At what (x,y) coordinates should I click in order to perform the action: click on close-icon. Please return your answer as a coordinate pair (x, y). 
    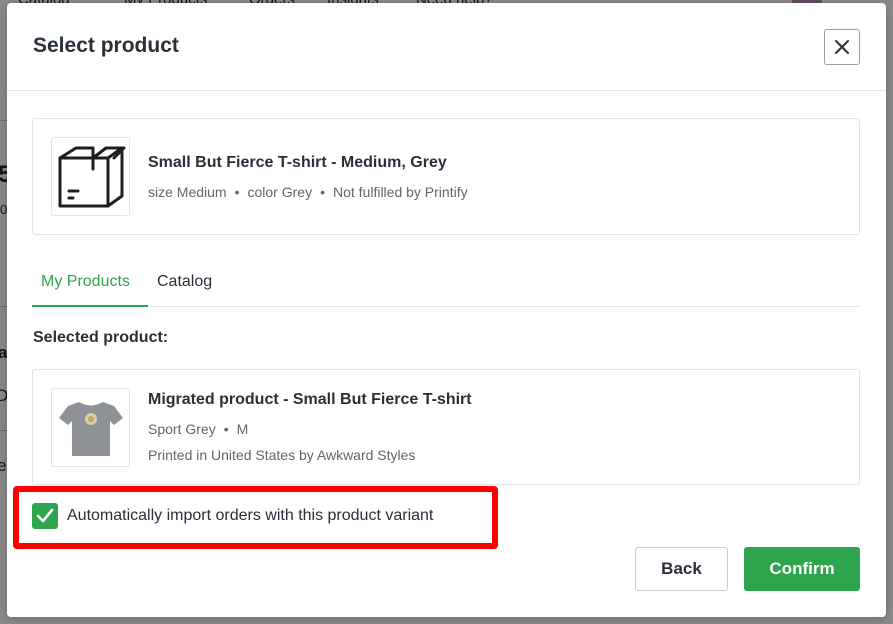
    Looking at the image, I should click on (842, 47).